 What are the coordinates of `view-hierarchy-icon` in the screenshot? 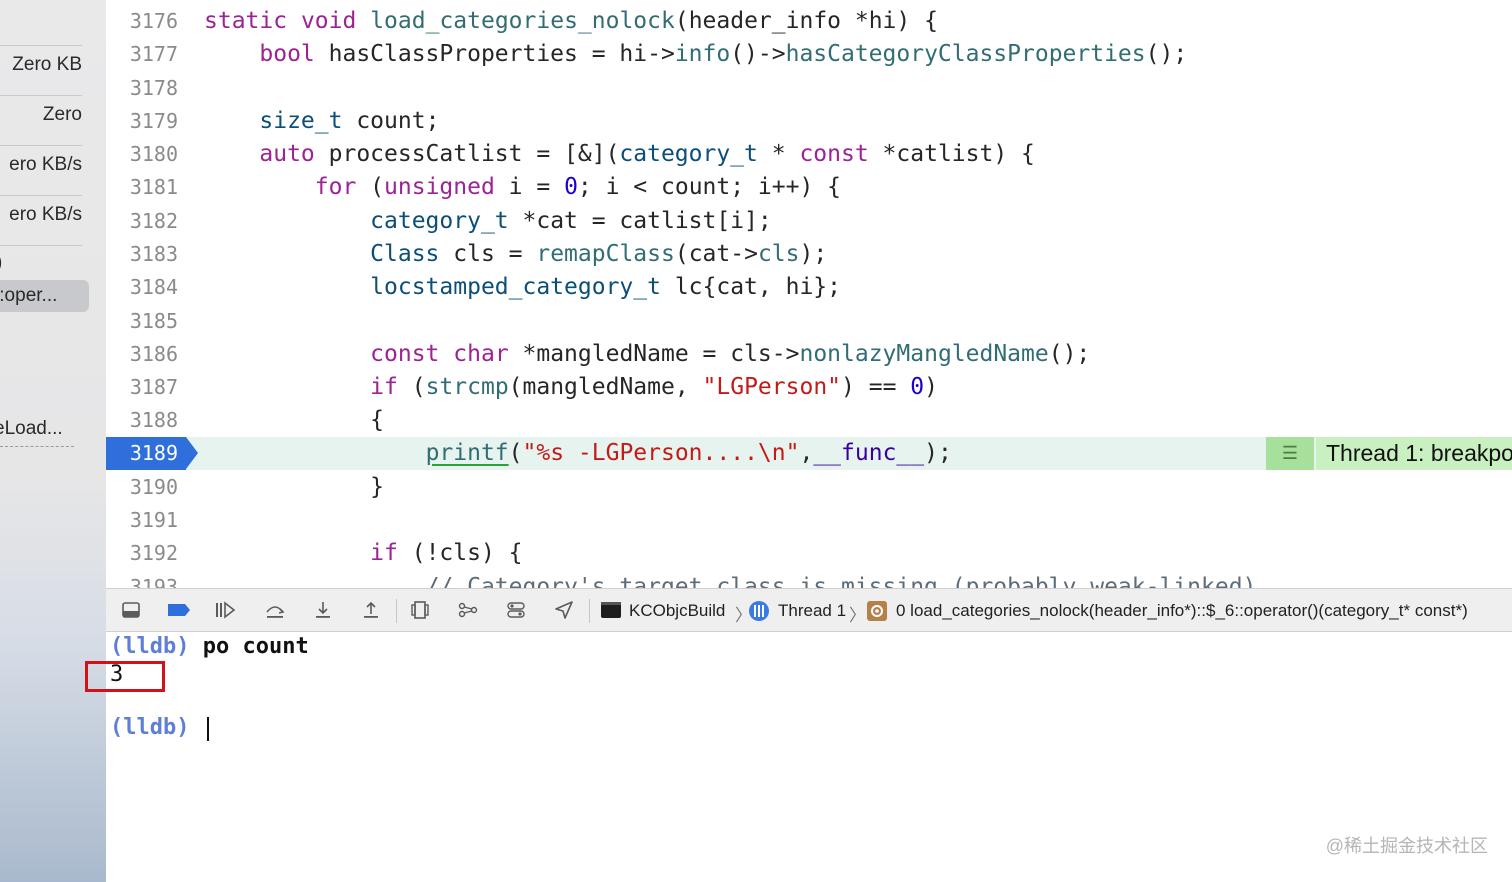 It's located at (420, 611).